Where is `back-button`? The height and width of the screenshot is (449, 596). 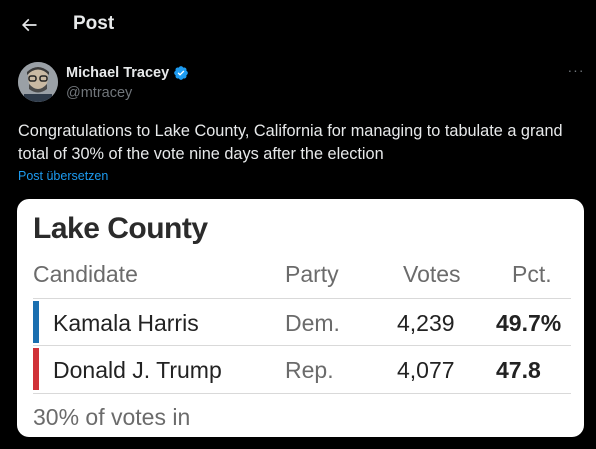
back-button is located at coordinates (29, 25).